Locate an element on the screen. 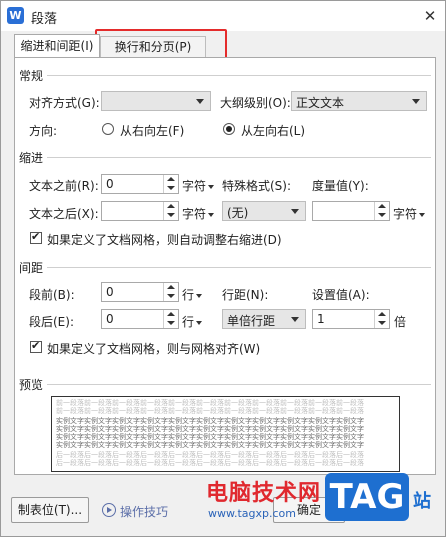 The width and height of the screenshot is (446, 537). spacing-after-input: 0 is located at coordinates (140, 319).